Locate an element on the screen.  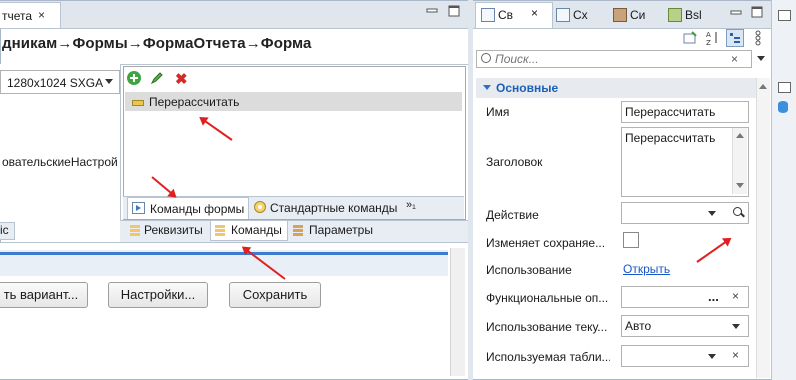
tab-commands: Команды is located at coordinates (249, 231).